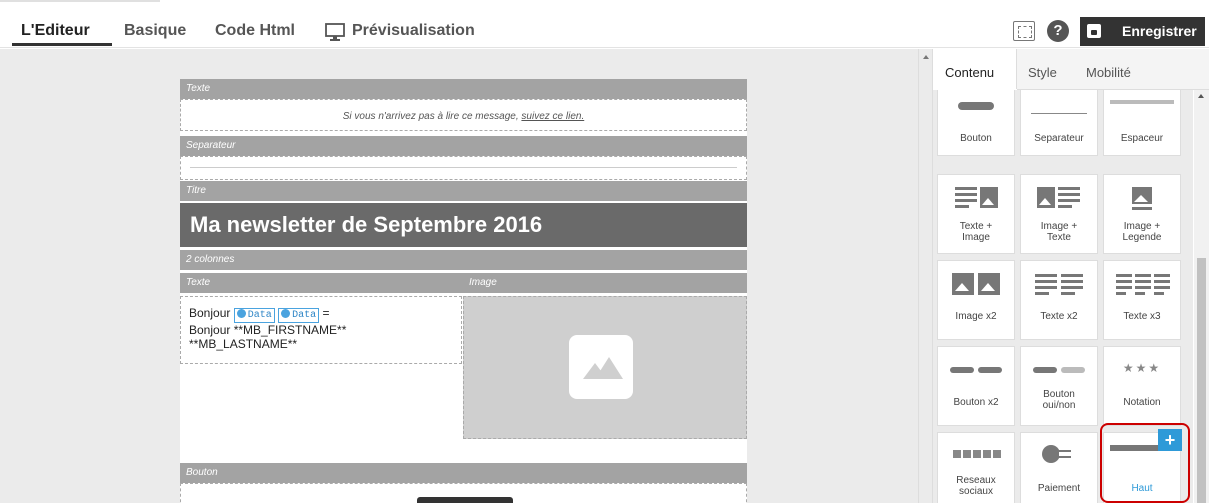 The width and height of the screenshot is (1209, 503). I want to click on add-block-icon: +, so click(1170, 440).